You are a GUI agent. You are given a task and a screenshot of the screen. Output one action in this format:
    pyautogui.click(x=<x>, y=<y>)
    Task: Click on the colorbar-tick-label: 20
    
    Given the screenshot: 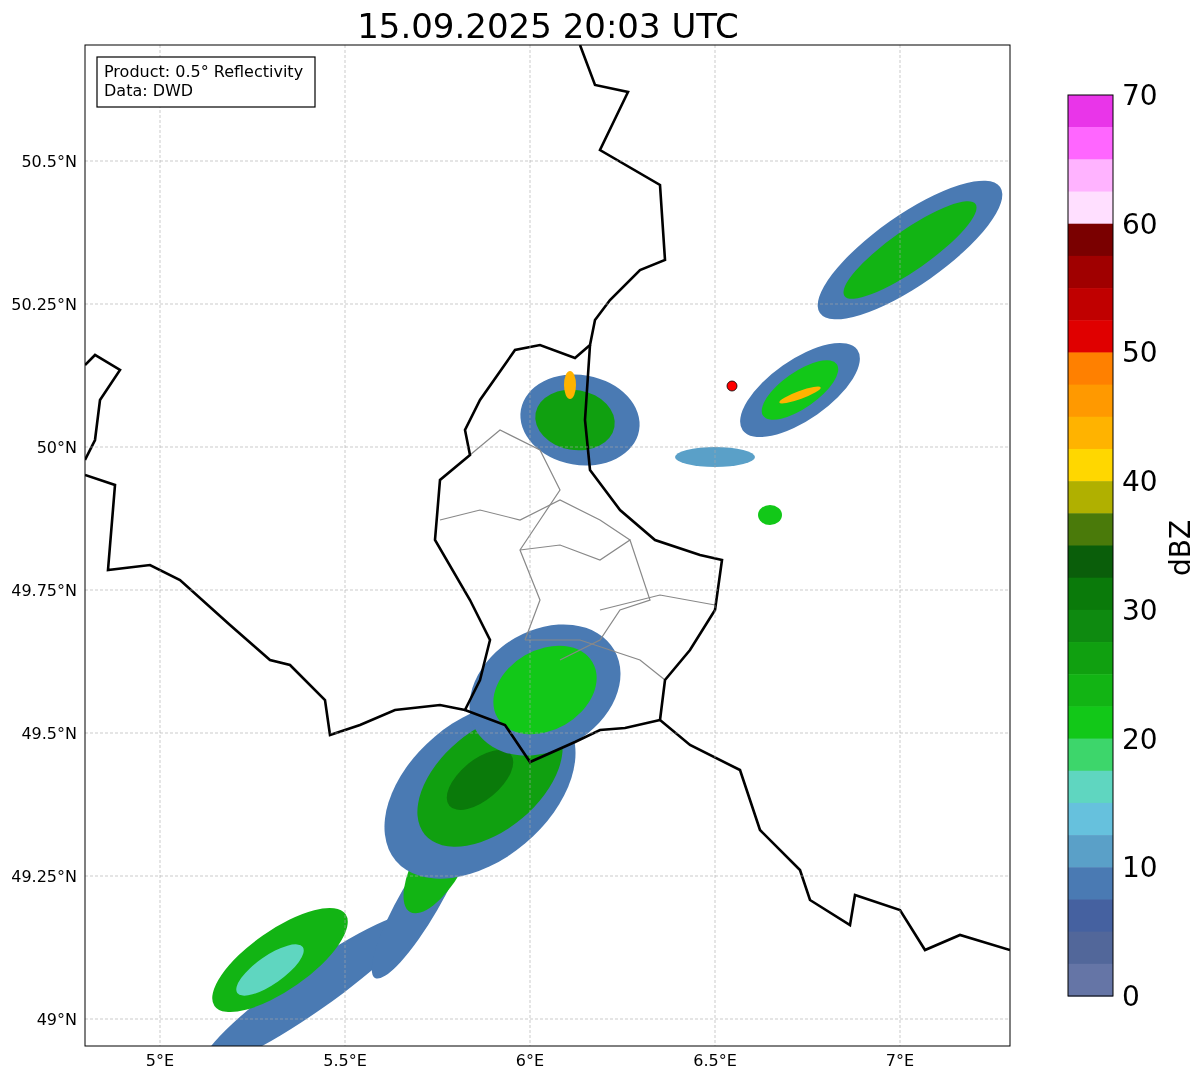 What is the action you would take?
    pyautogui.click(x=1140, y=739)
    